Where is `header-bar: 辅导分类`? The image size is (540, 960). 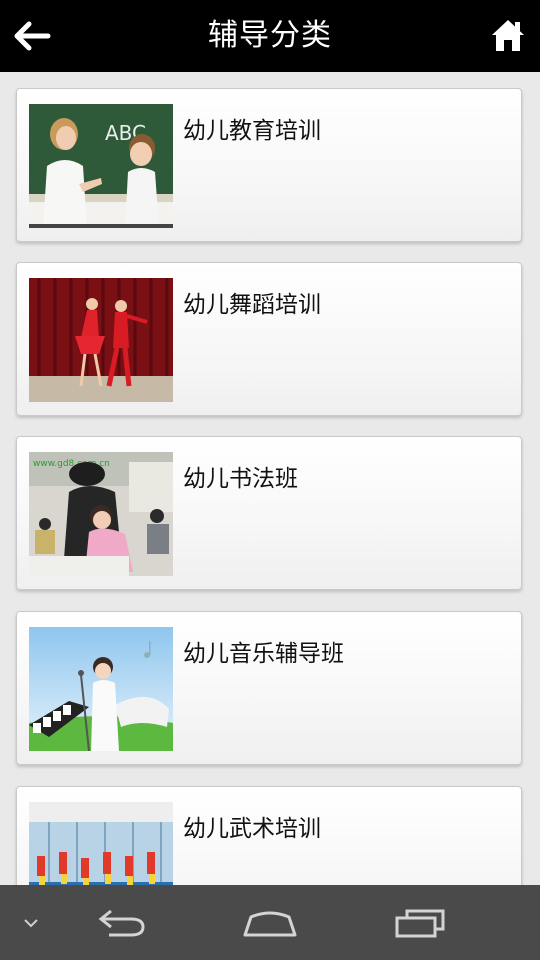 header-bar: 辅导分类 is located at coordinates (270, 36).